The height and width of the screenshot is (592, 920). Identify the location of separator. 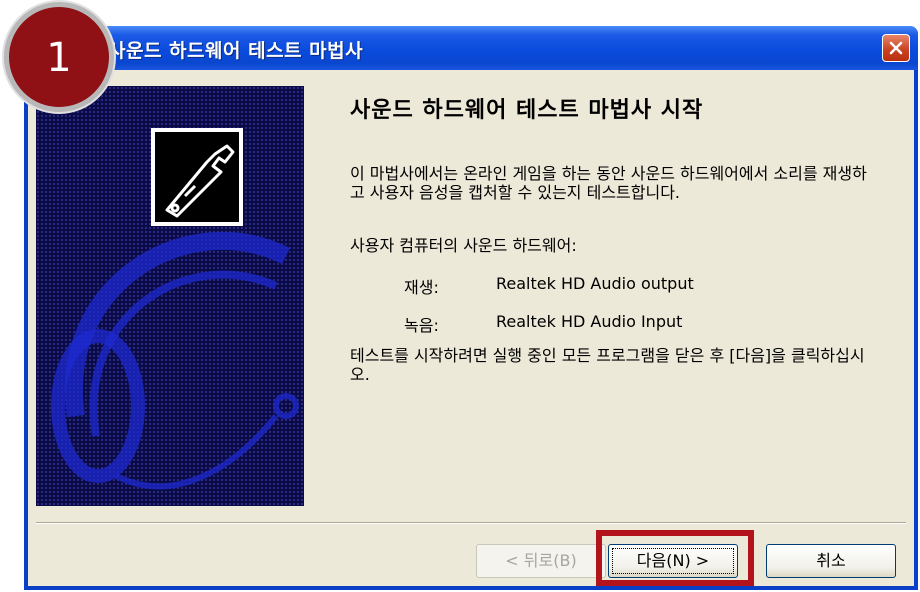
(471, 523).